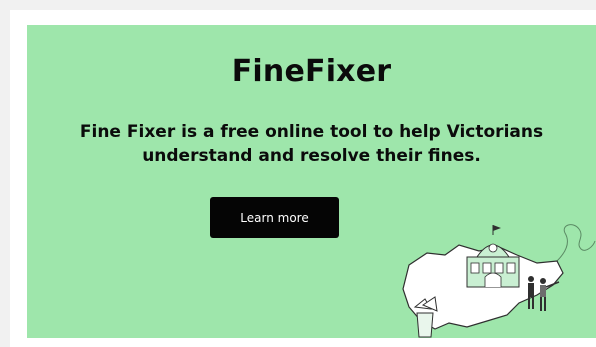  I want to click on learn-more-button: Learn more, so click(274, 217).